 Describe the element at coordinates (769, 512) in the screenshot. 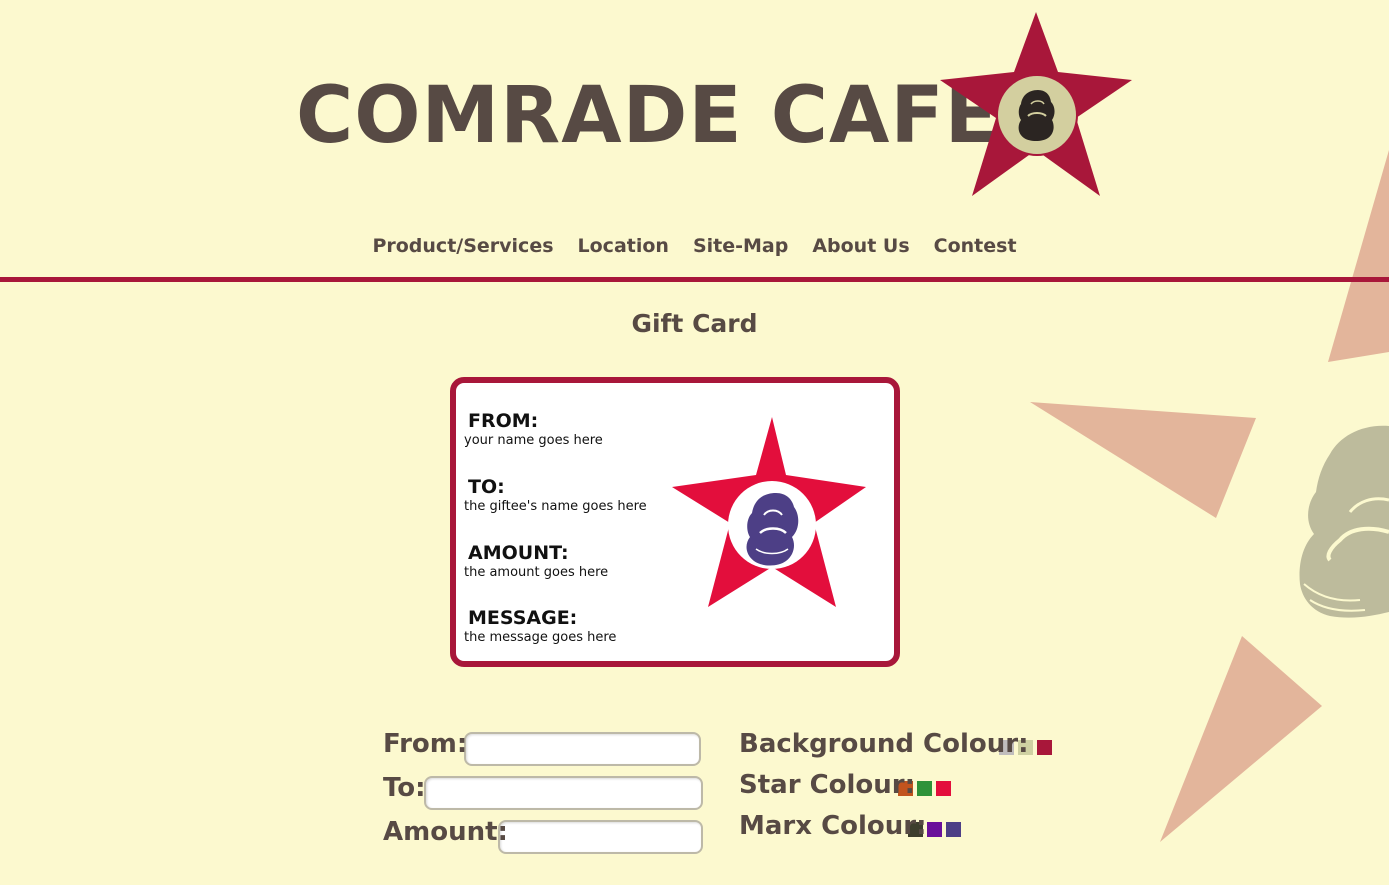

I see `card-star-marx-icon` at that location.